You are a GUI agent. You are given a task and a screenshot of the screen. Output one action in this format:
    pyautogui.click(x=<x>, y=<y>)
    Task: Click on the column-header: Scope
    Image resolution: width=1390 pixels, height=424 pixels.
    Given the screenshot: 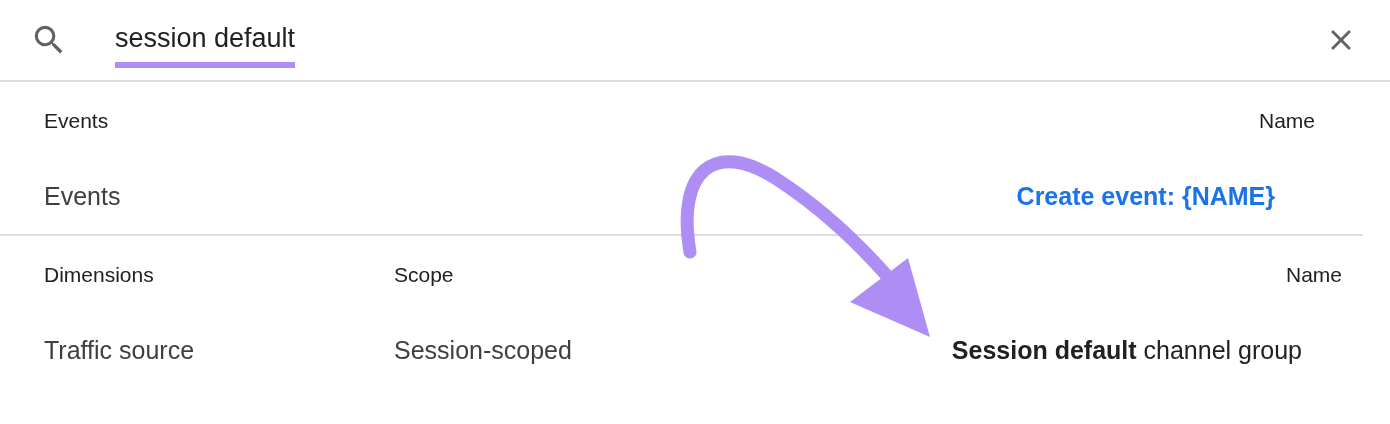 What is the action you would take?
    pyautogui.click(x=424, y=275)
    